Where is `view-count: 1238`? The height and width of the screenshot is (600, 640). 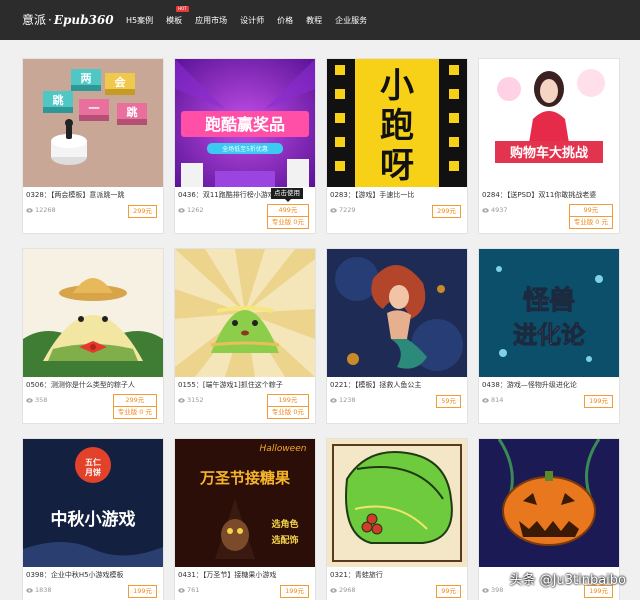 view-count: 1238 is located at coordinates (343, 400).